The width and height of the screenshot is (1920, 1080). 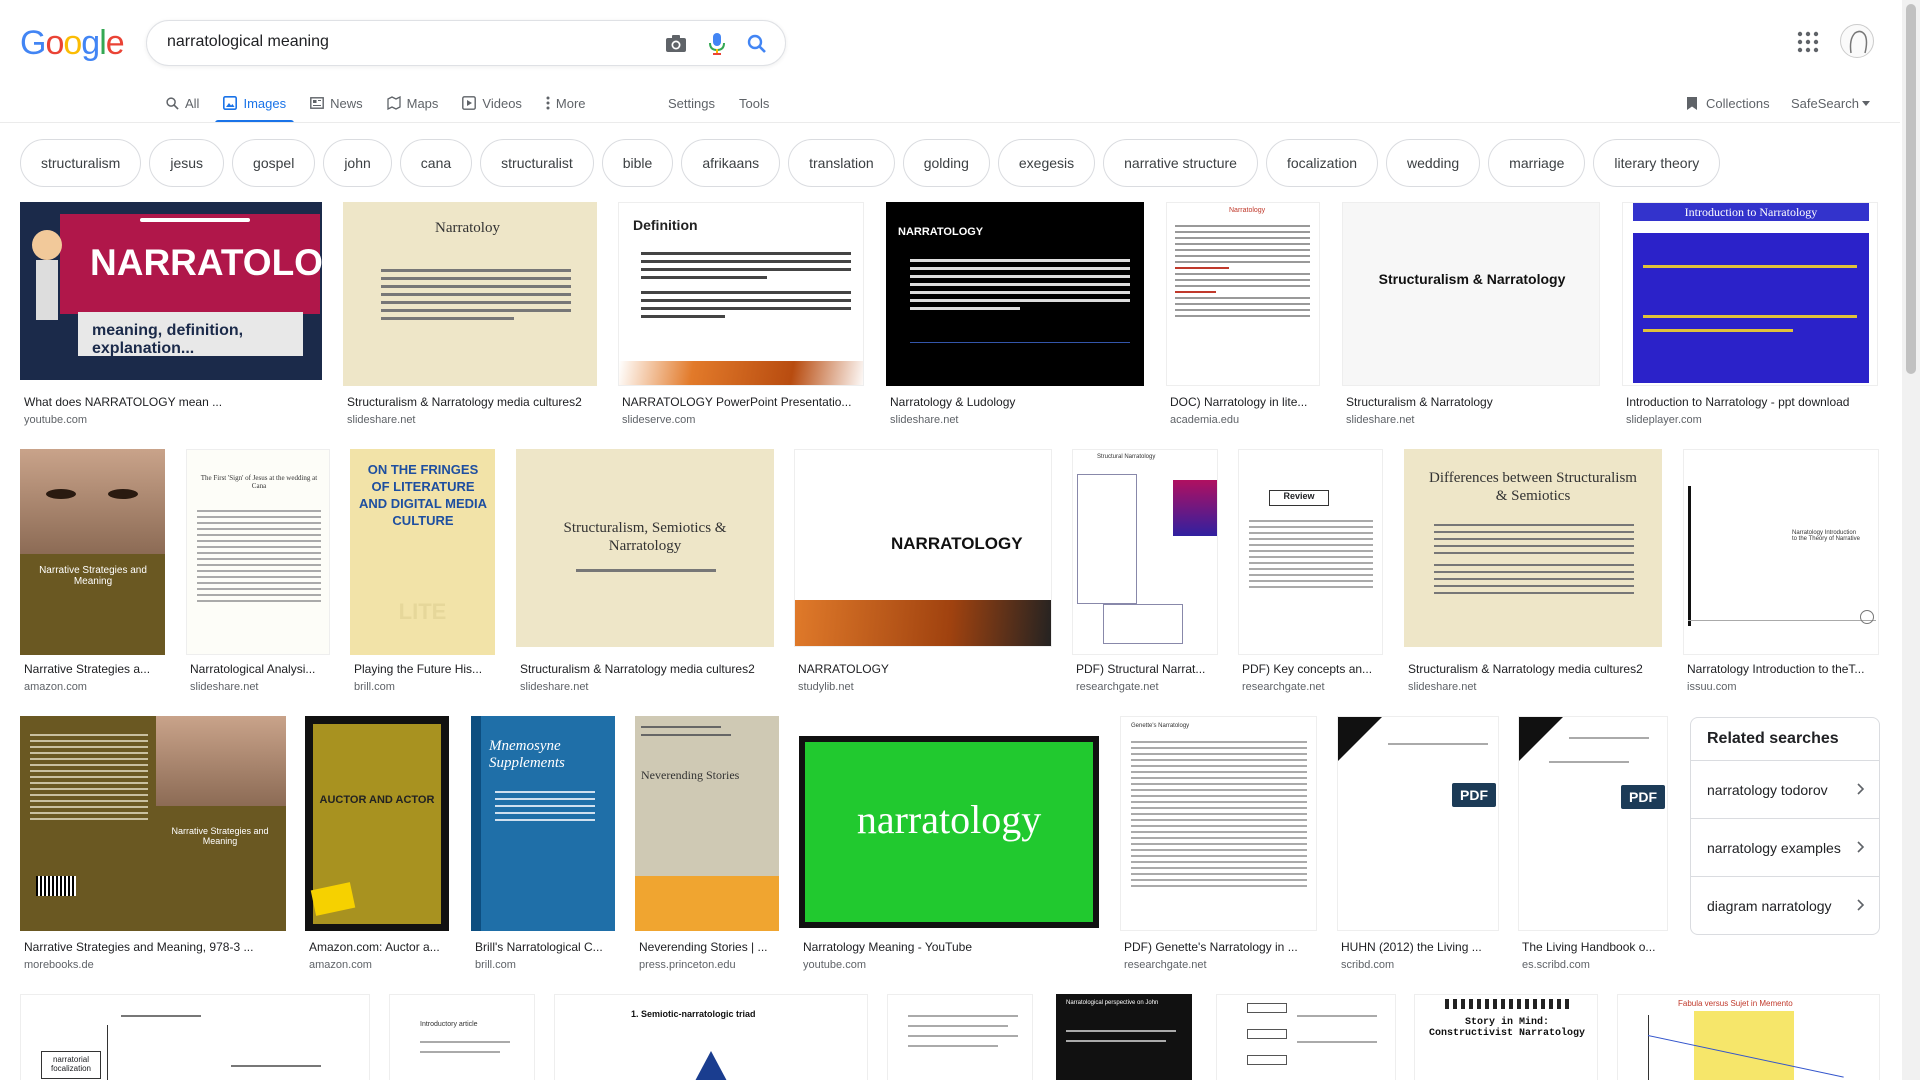 I want to click on image-result: NARRATOLOGY NARRATOLOGY studylib.net, so click(x=924, y=574).